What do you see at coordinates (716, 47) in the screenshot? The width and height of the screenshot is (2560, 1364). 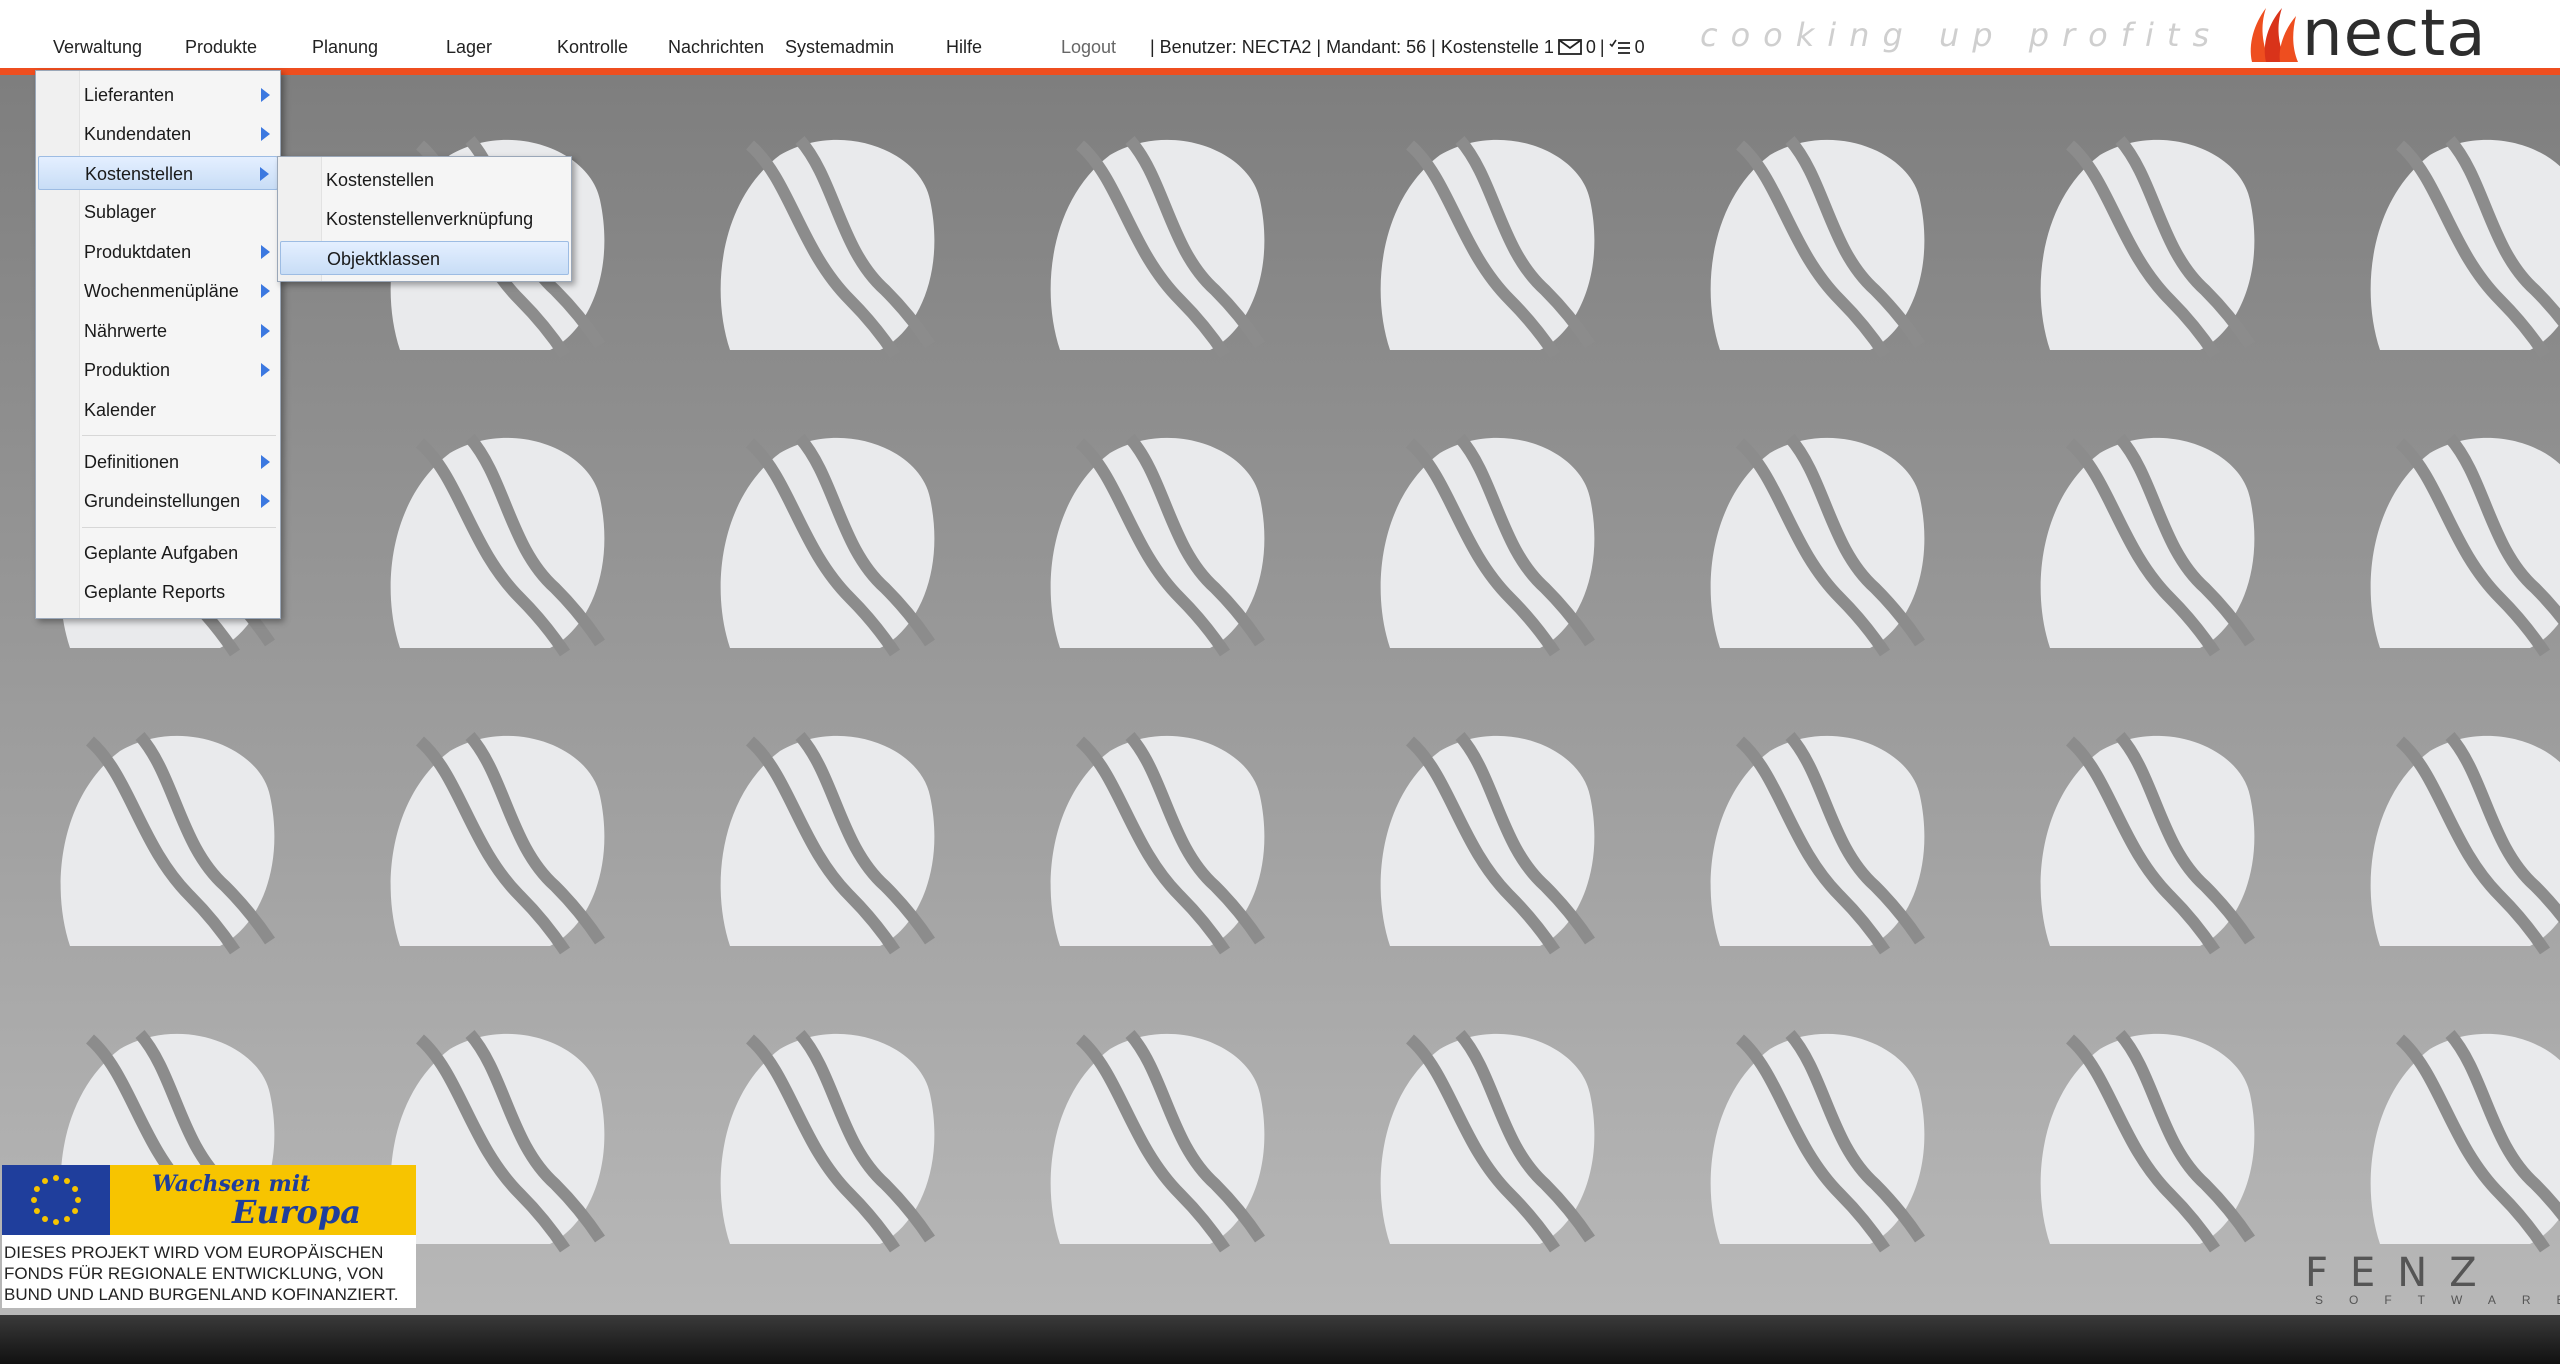 I see `nav-nachrichten: Nachrichten` at bounding box center [716, 47].